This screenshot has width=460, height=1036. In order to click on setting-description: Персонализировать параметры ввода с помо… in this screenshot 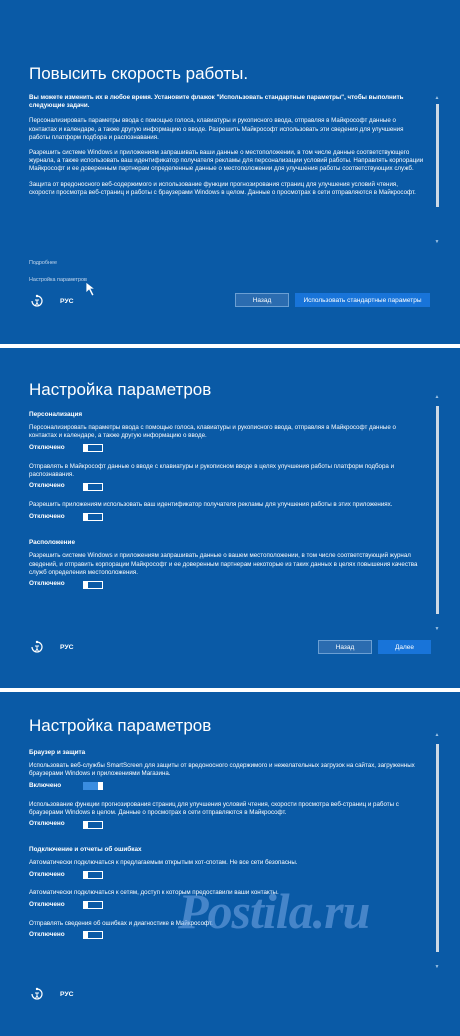, I will do `click(212, 432)`.